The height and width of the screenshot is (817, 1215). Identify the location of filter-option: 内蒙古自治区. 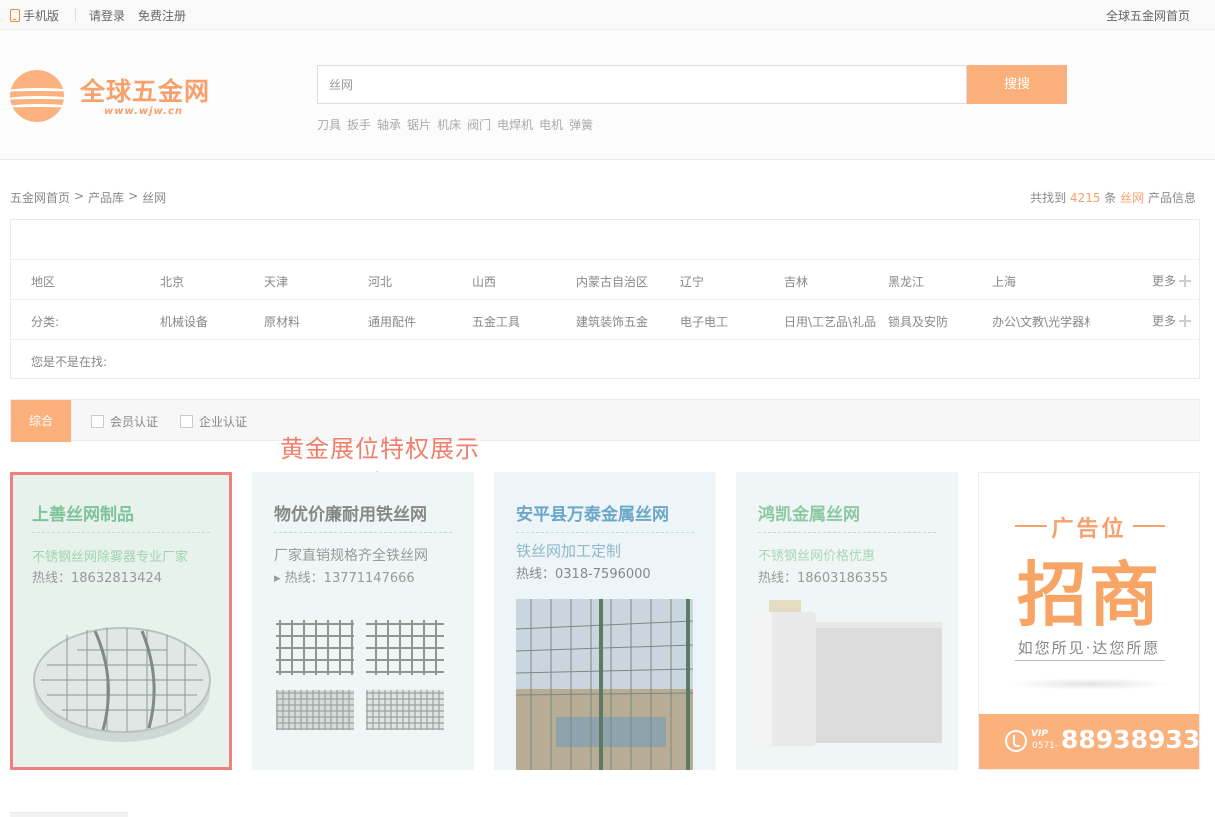
(625, 281).